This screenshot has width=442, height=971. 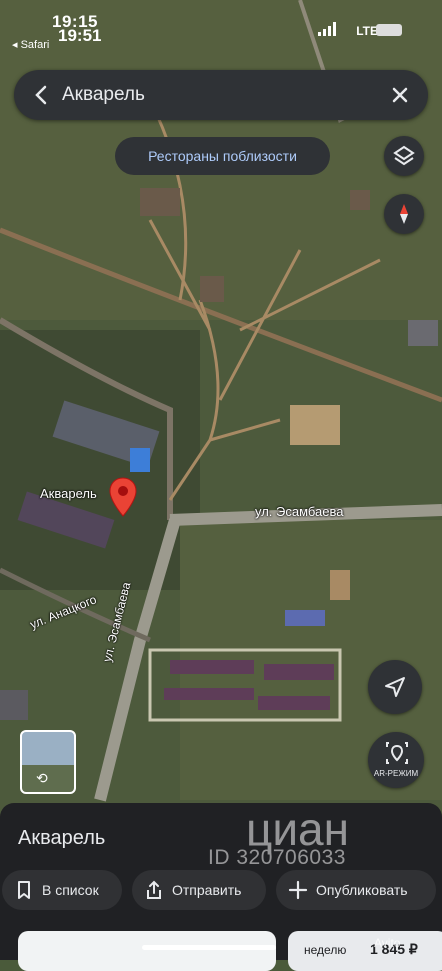 What do you see at coordinates (221, 25) in the screenshot?
I see `status-bar: 19:15 19:51 ◂ Safari LTE` at bounding box center [221, 25].